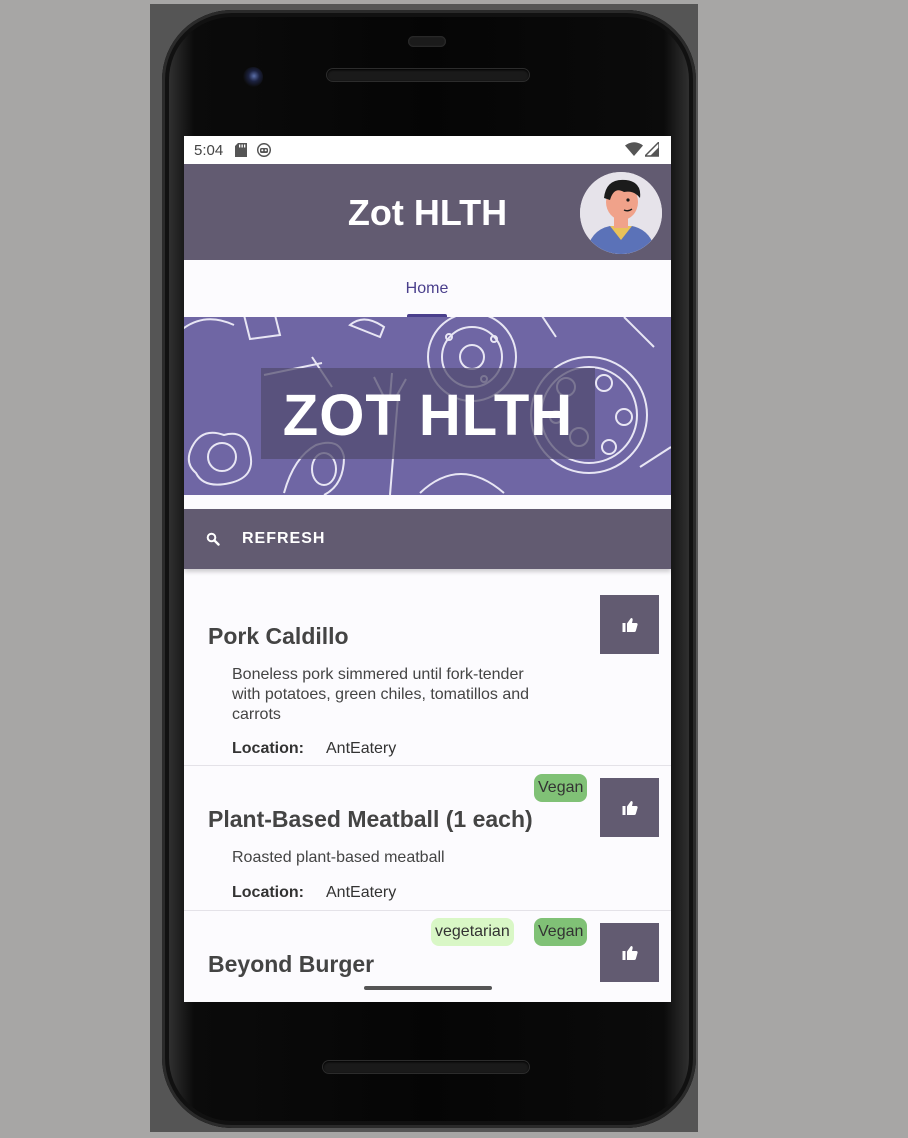 Image resolution: width=908 pixels, height=1138 pixels. Describe the element at coordinates (427, 539) in the screenshot. I see `refresh-button: REFRESH` at that location.